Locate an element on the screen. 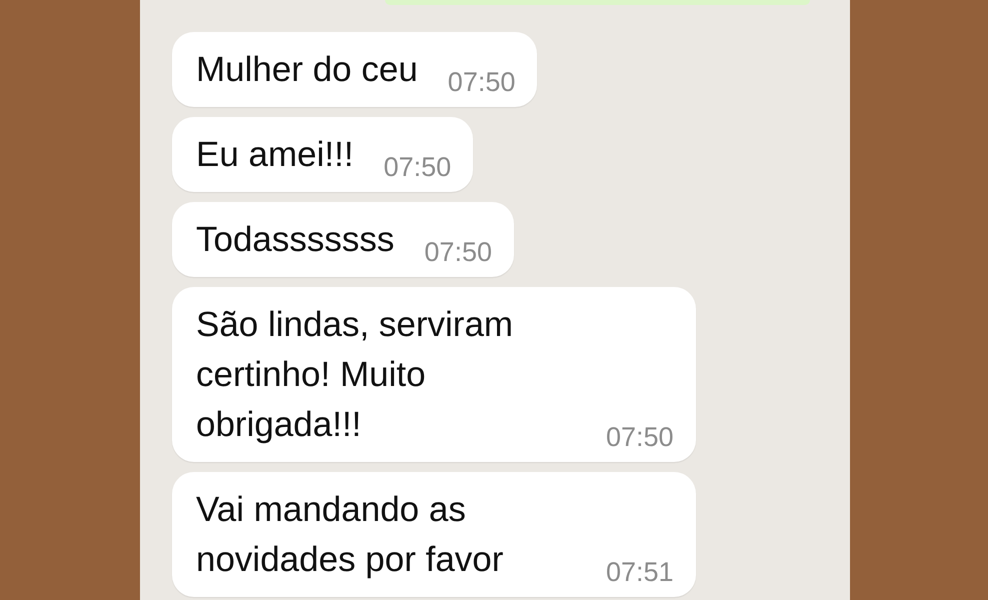  message-text: São lindas, serviram certinho! Muito obrigada!!! is located at coordinates (355, 375).